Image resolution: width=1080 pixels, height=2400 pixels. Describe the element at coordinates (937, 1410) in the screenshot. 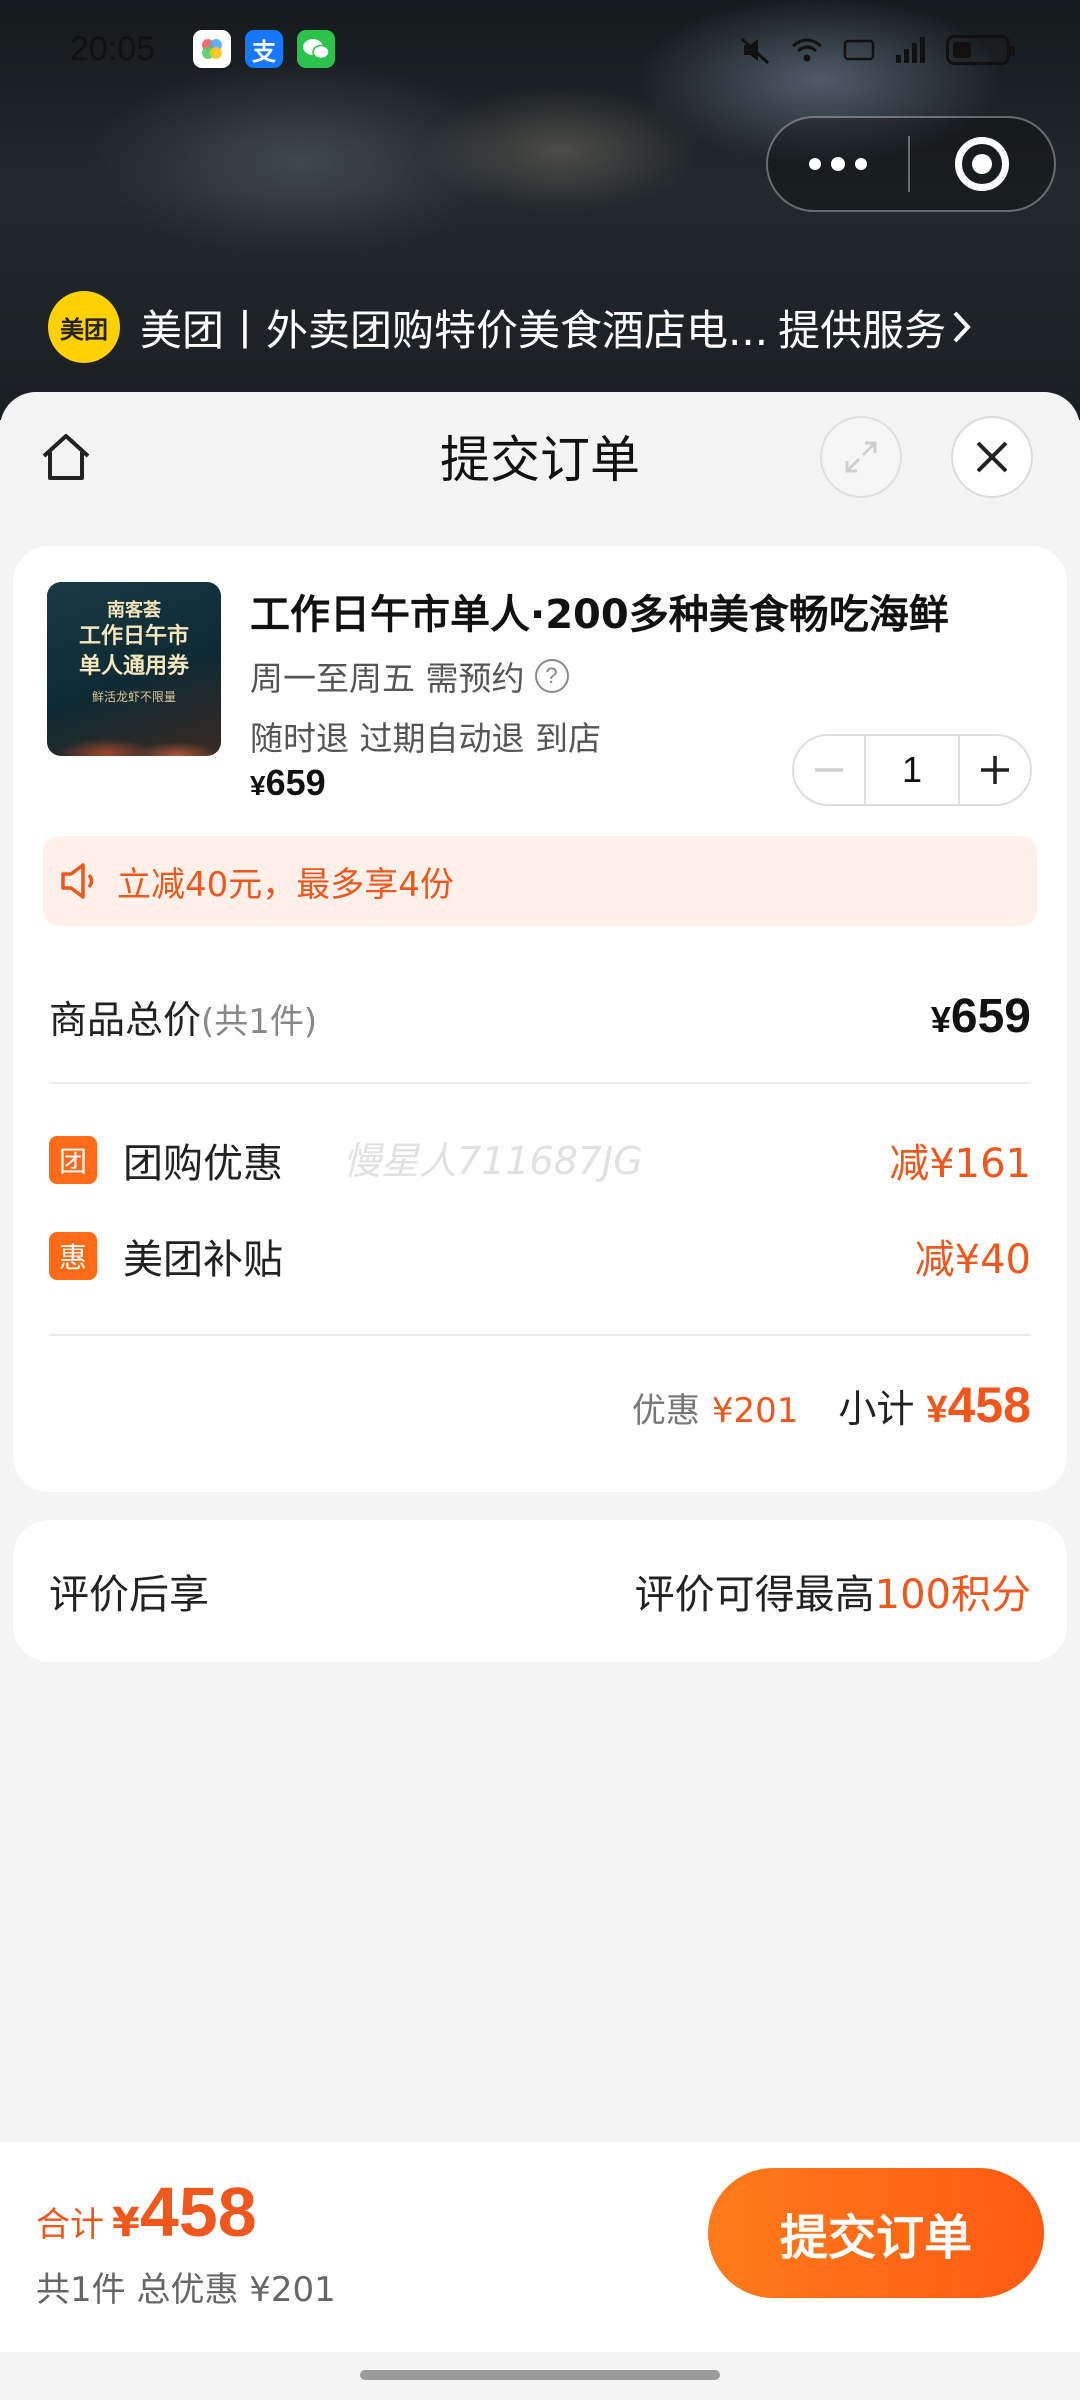

I see `subtotal-symbol: ¥` at that location.